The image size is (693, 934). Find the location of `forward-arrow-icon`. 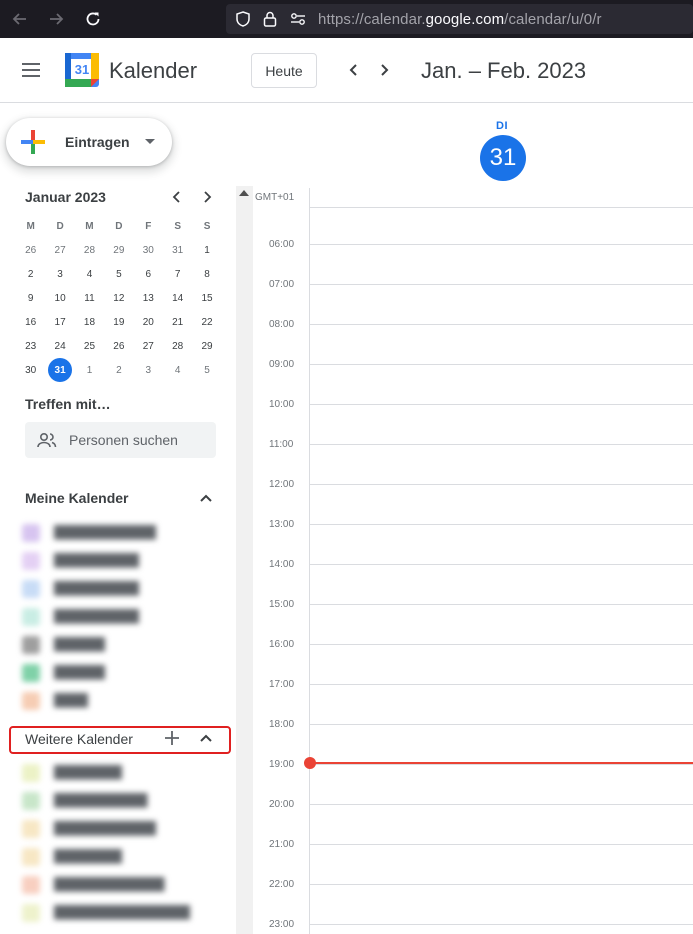

forward-arrow-icon is located at coordinates (56, 19).